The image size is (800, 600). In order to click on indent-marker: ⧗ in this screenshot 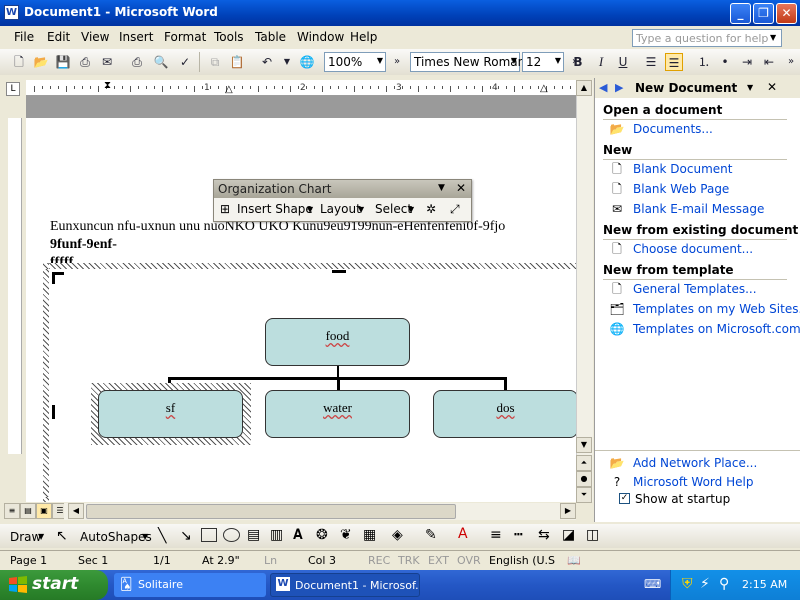, I will do `click(107, 85)`.